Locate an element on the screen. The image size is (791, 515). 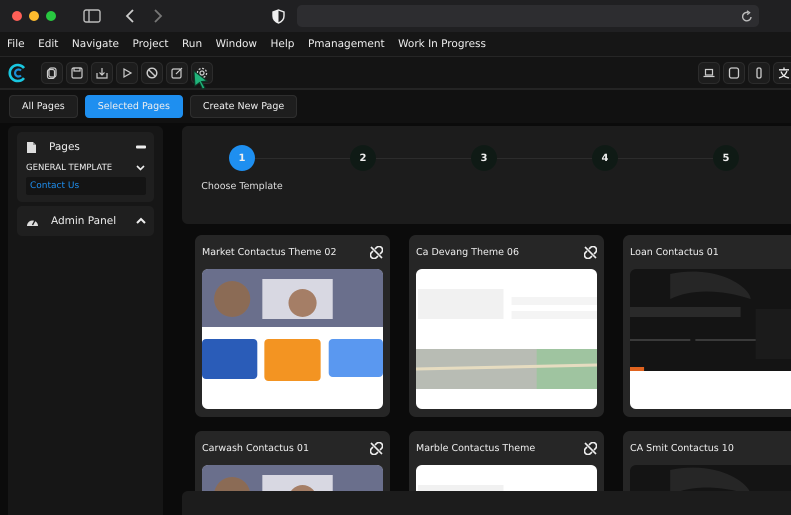
step-circle: 4 is located at coordinates (605, 158).